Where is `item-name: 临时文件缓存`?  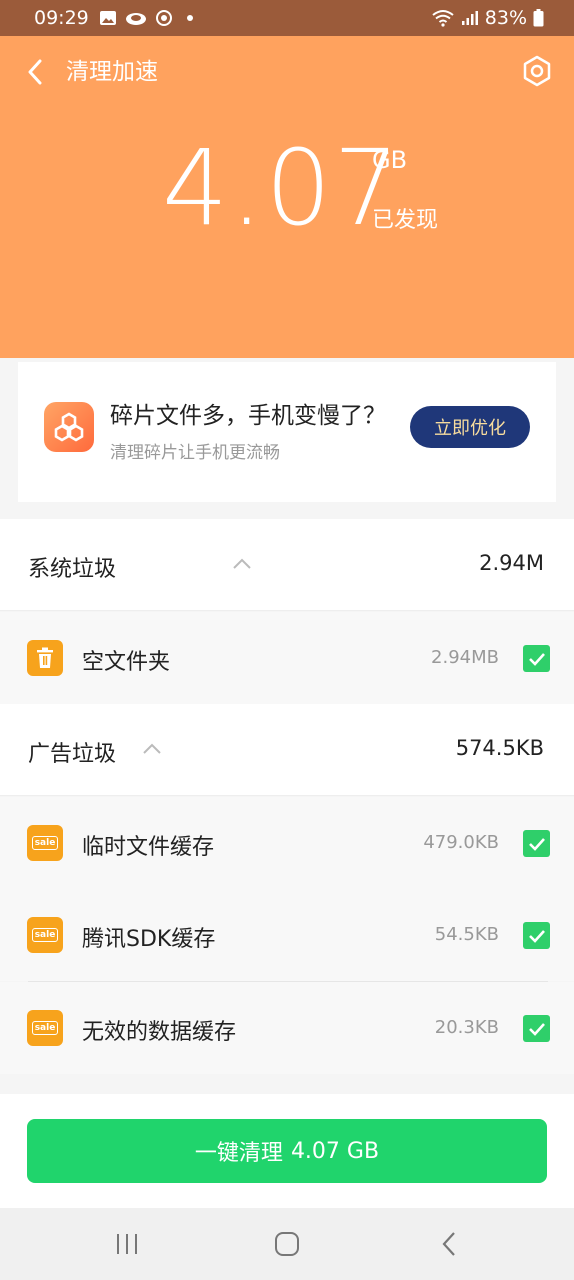 item-name: 临时文件缓存 is located at coordinates (148, 847).